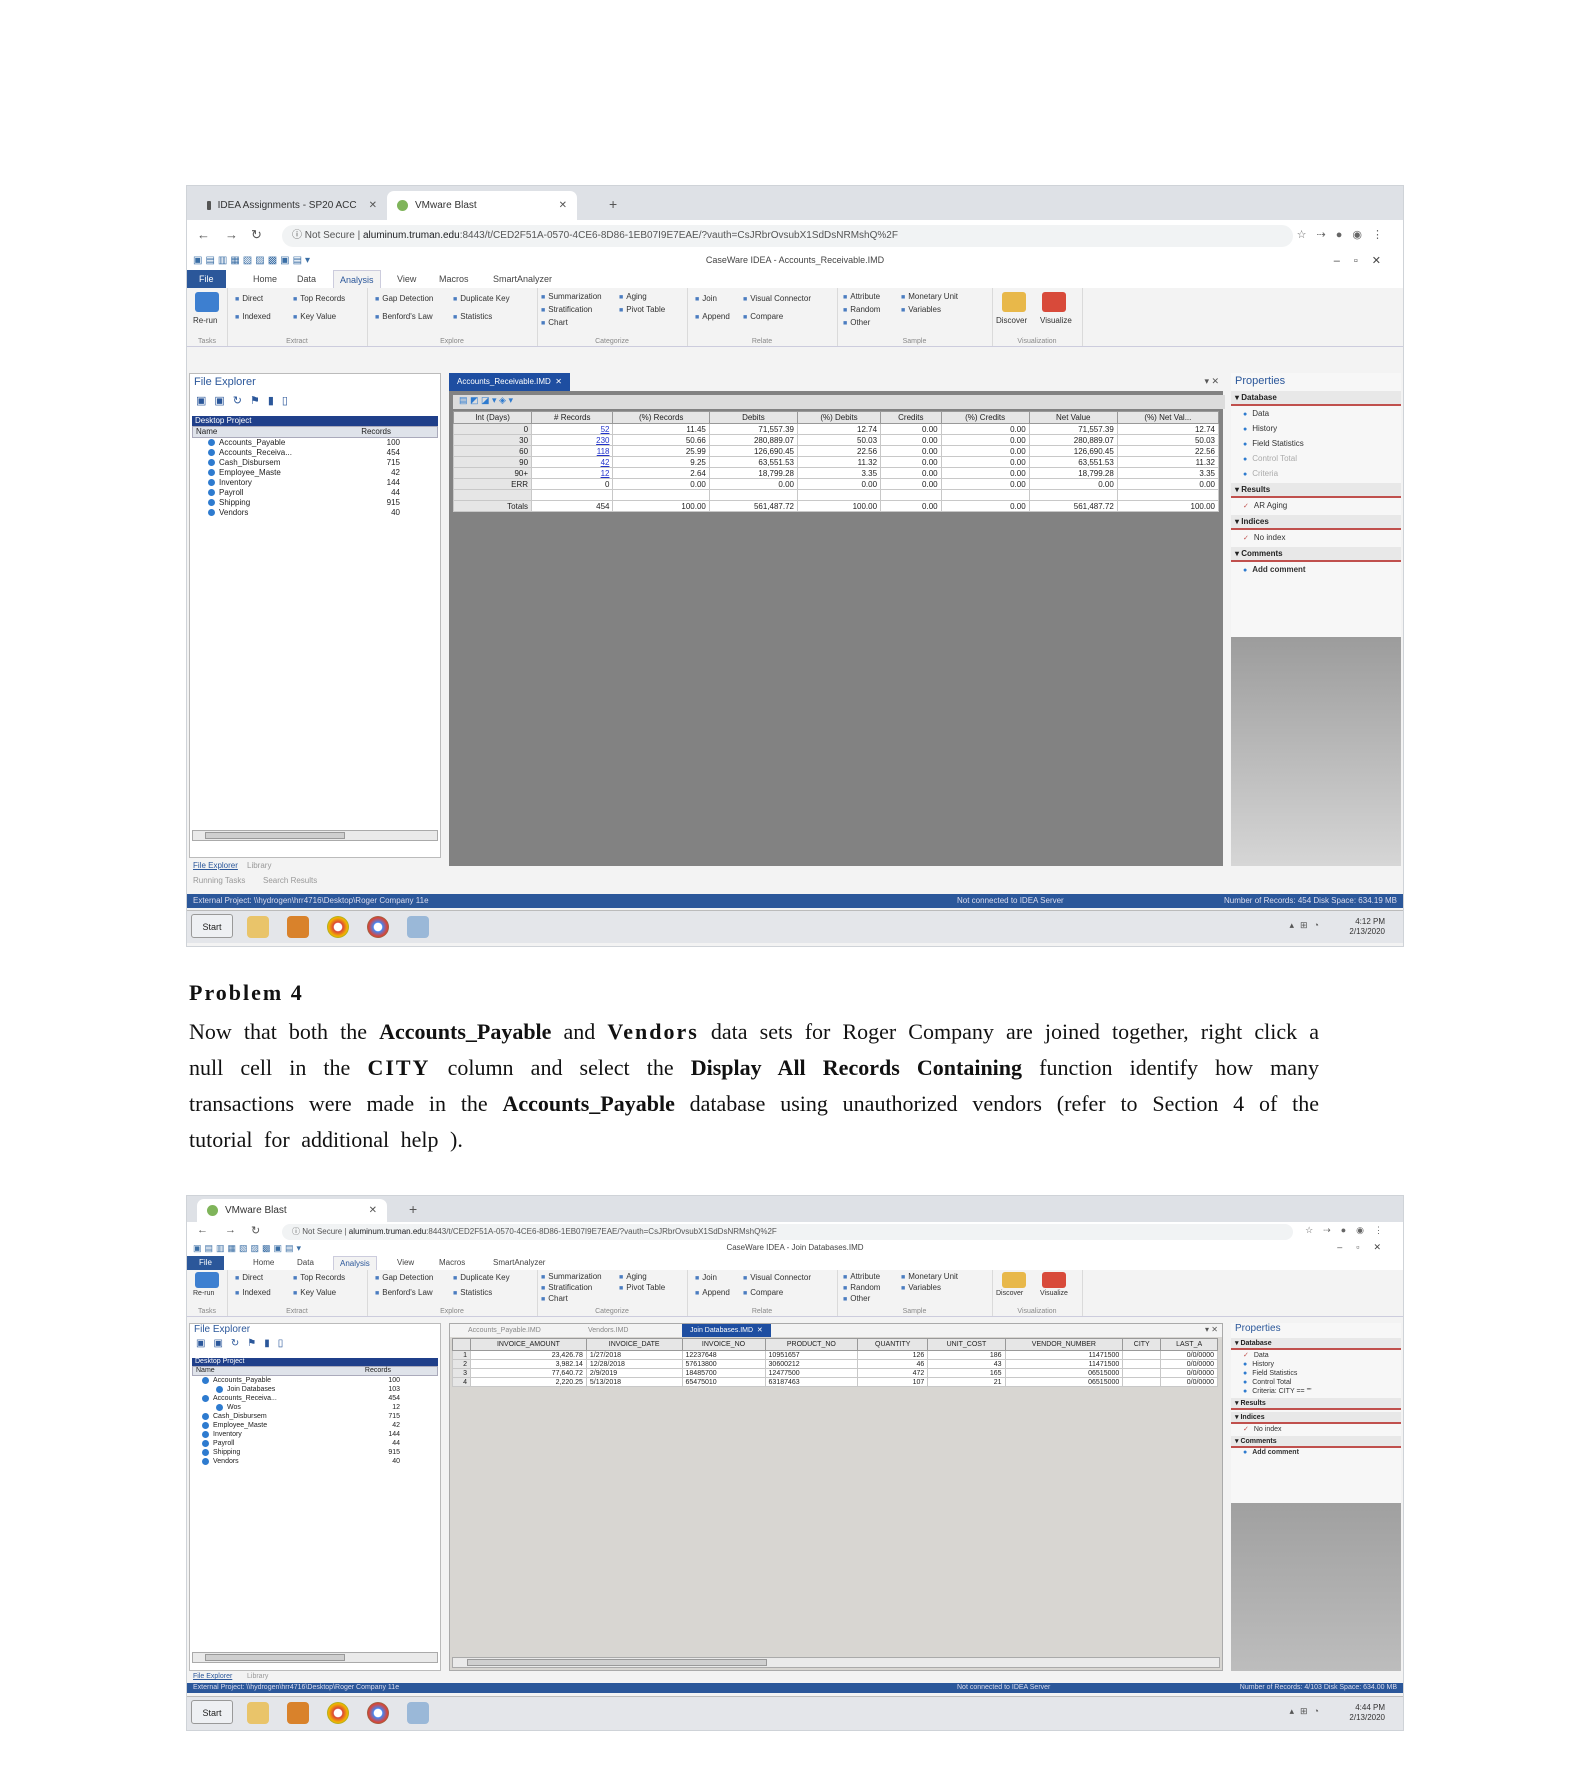 The width and height of the screenshot is (1588, 1770). Describe the element at coordinates (661, 417) in the screenshot. I see `column-header: (%) Records` at that location.